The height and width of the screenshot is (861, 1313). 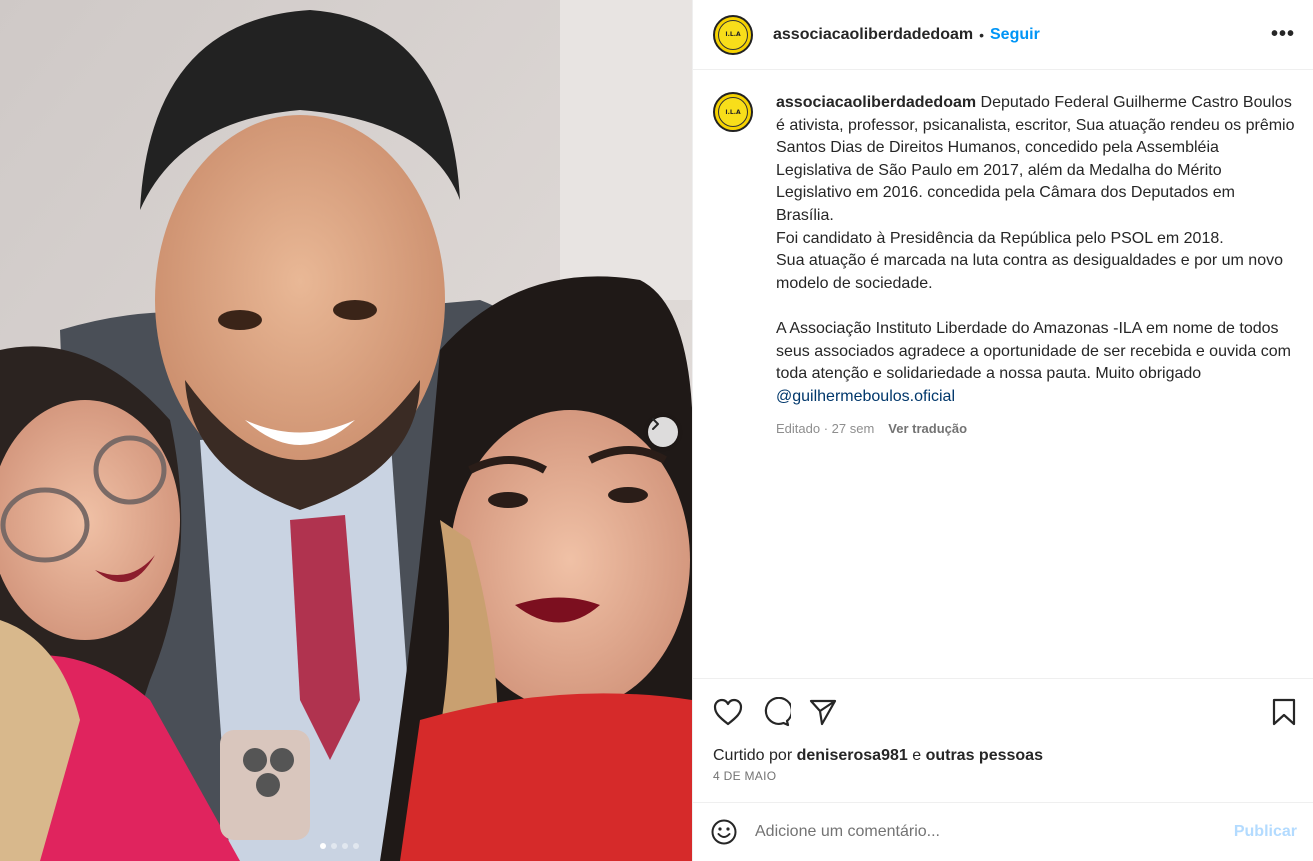 I want to click on liked-others-link: outras pessoas, so click(x=984, y=755).